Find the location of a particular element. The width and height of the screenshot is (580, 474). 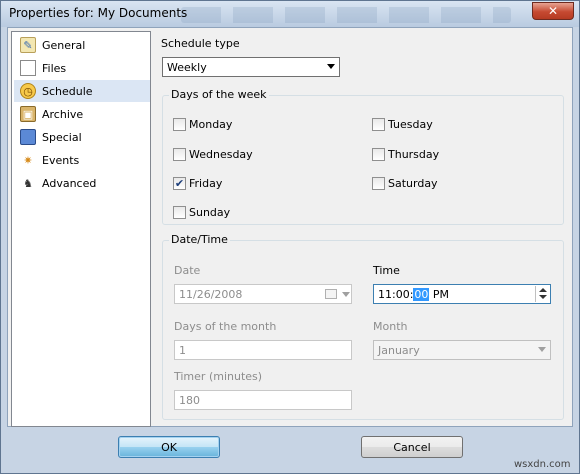

monday-checkbox: Monday is located at coordinates (202, 124).